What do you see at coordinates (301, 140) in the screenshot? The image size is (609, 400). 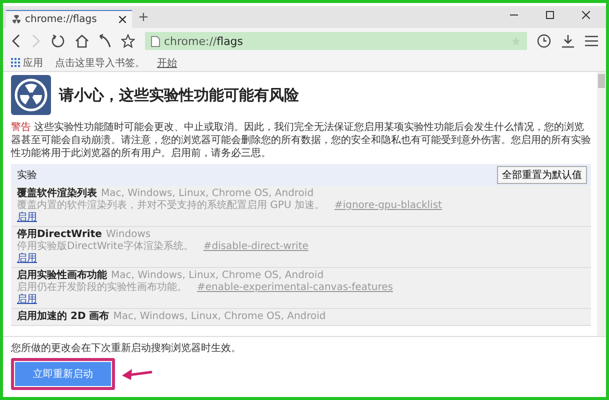 I see `warning-paragraph: 警告 这些实验性功能随时可能会更改、中止或取消。因此，我们完全无法保证您启用某项实验性功能后会发生什么情况，您的浏览器甚至可能会自动崩溃。请注意，您的浏览器可能会删除您的所有数据，您的安全和隐私也有可能受到意外伤害。您启用的所有实验性功能将用于此浏览器的所有用户。启用前，请务必三思。` at bounding box center [301, 140].